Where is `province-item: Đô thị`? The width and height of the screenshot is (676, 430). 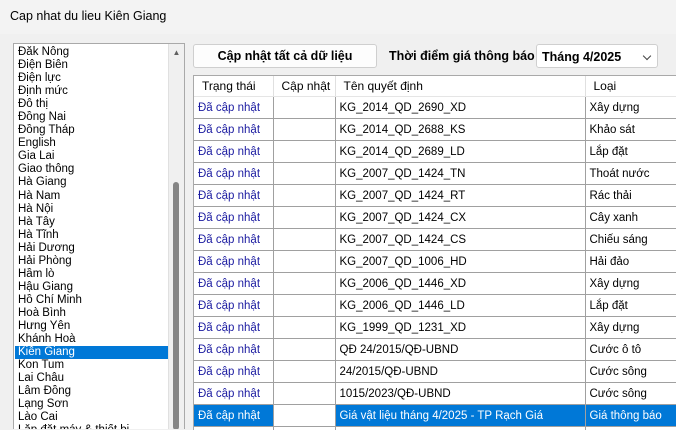
province-item: Đô thị is located at coordinates (92, 104).